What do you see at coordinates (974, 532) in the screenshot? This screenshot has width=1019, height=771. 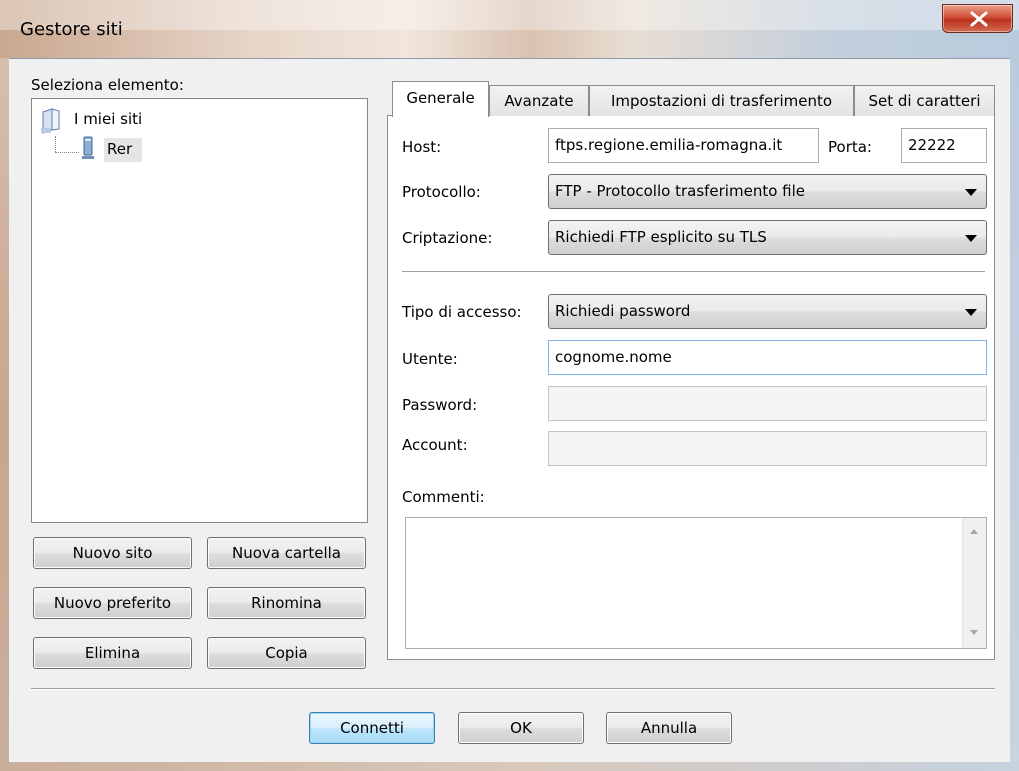 I see `scroll-up-icon` at bounding box center [974, 532].